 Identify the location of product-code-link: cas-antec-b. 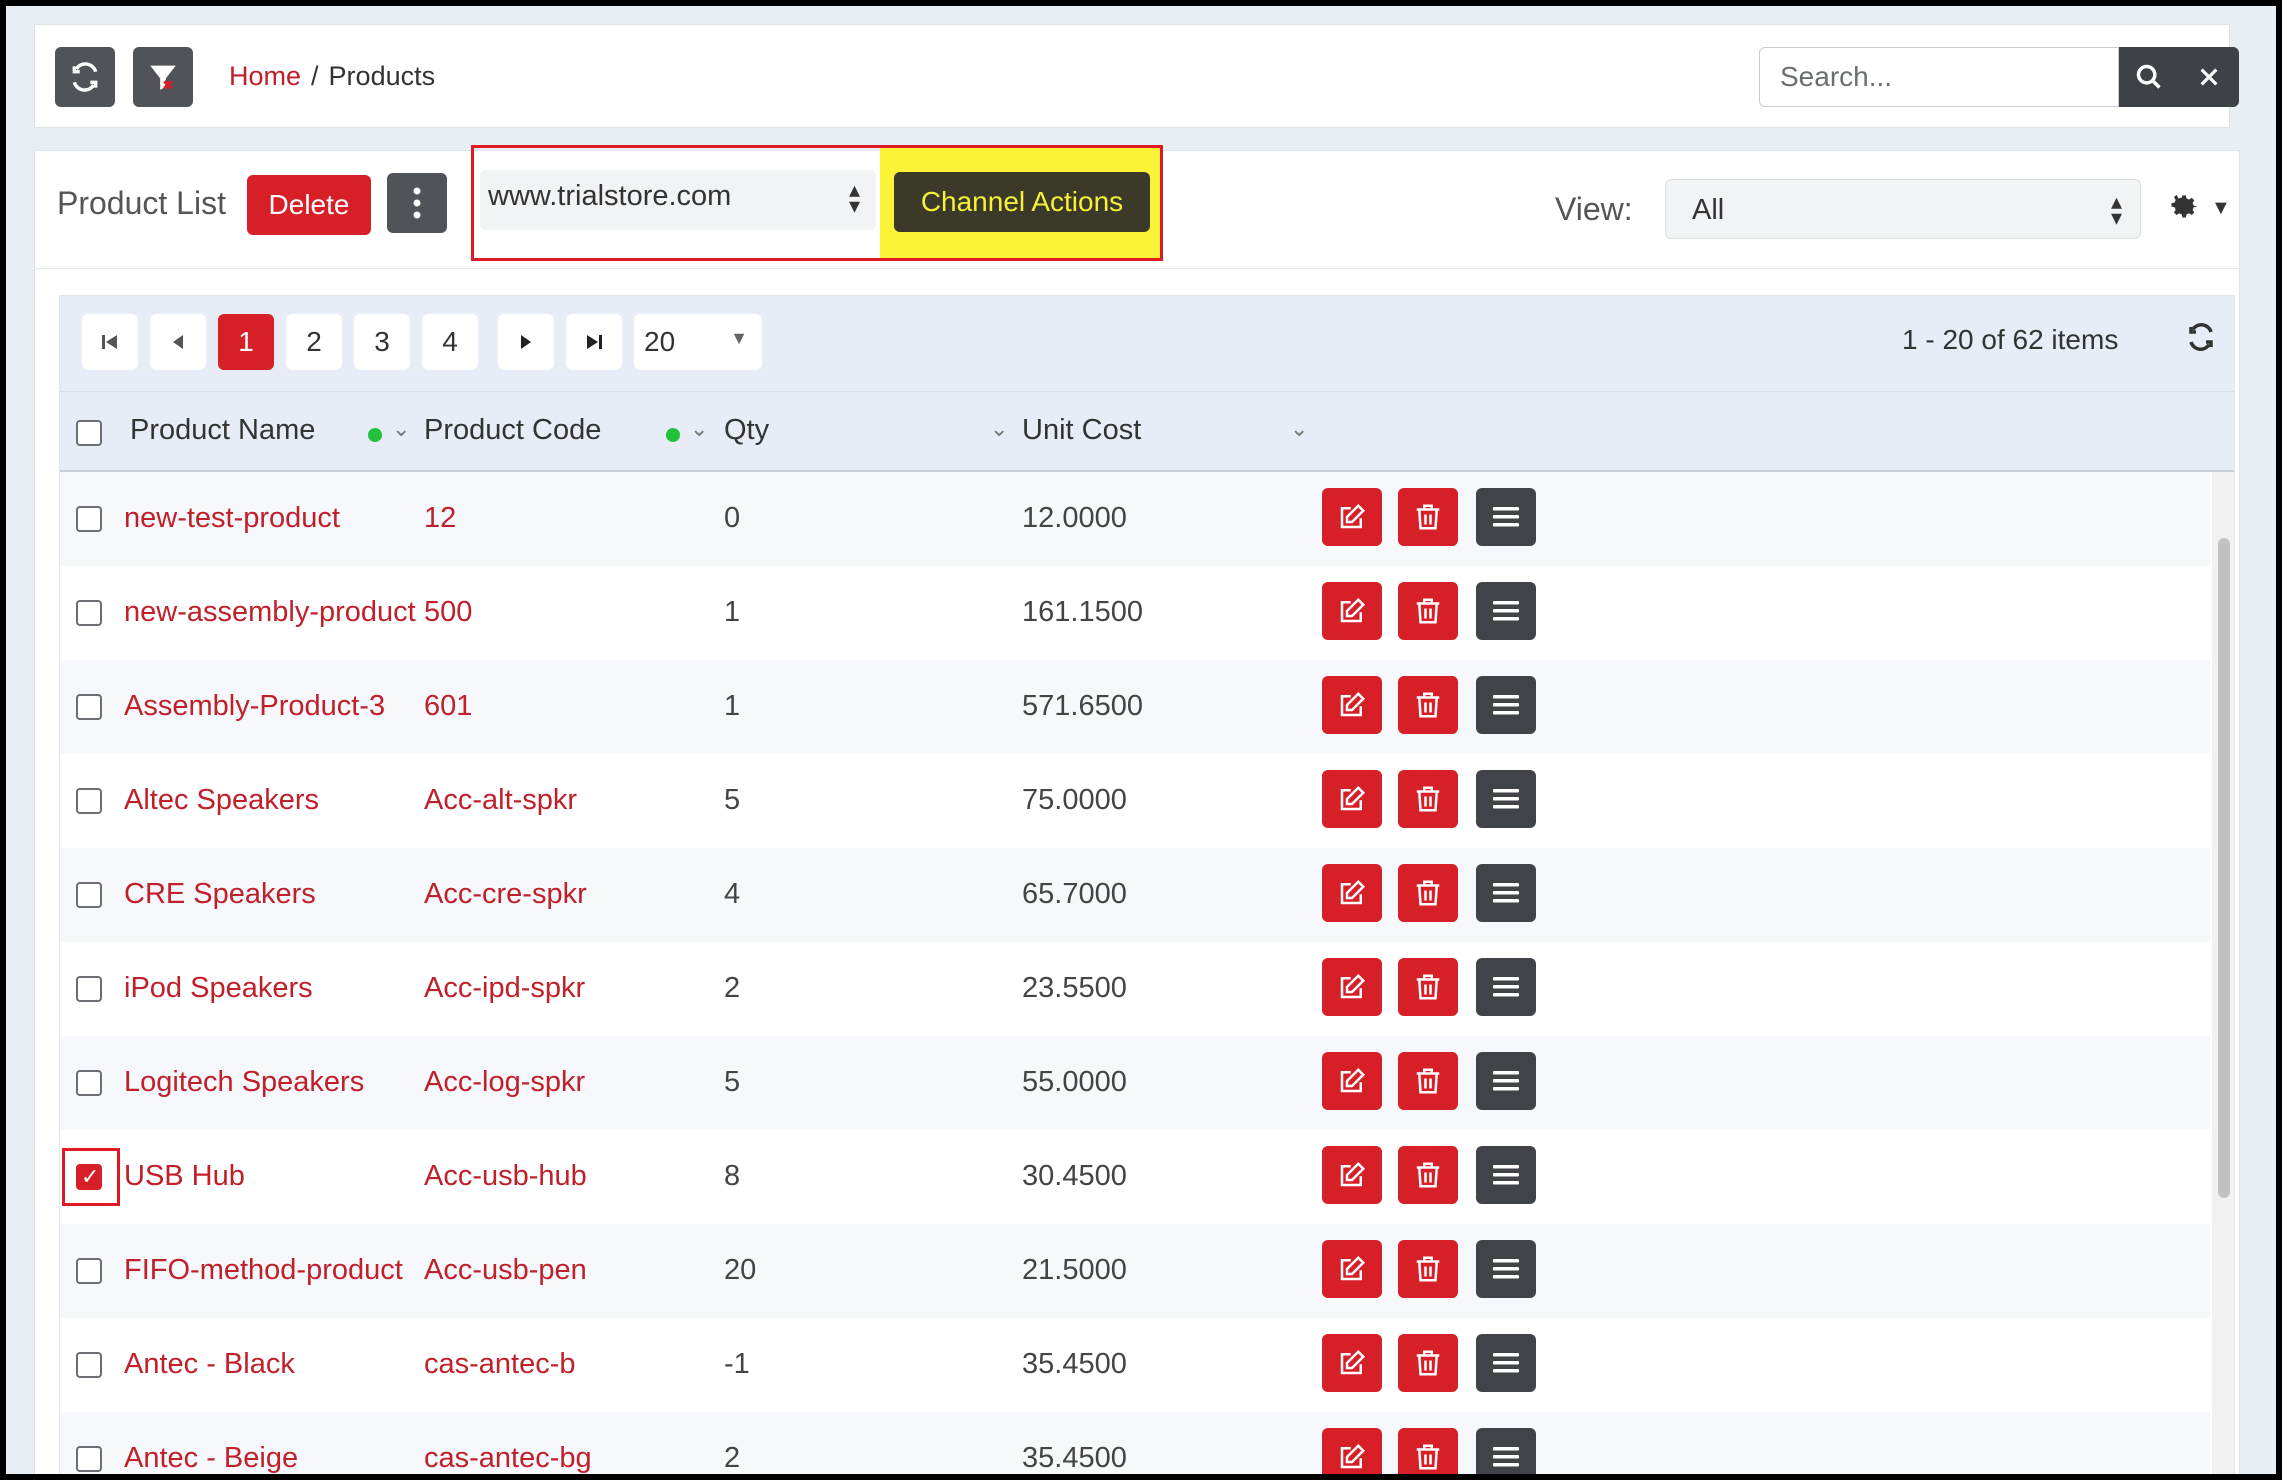
(500, 1364).